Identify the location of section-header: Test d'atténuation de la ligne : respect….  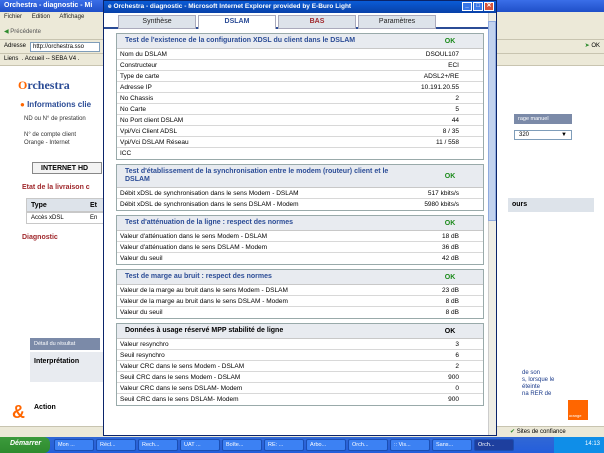
(300, 223).